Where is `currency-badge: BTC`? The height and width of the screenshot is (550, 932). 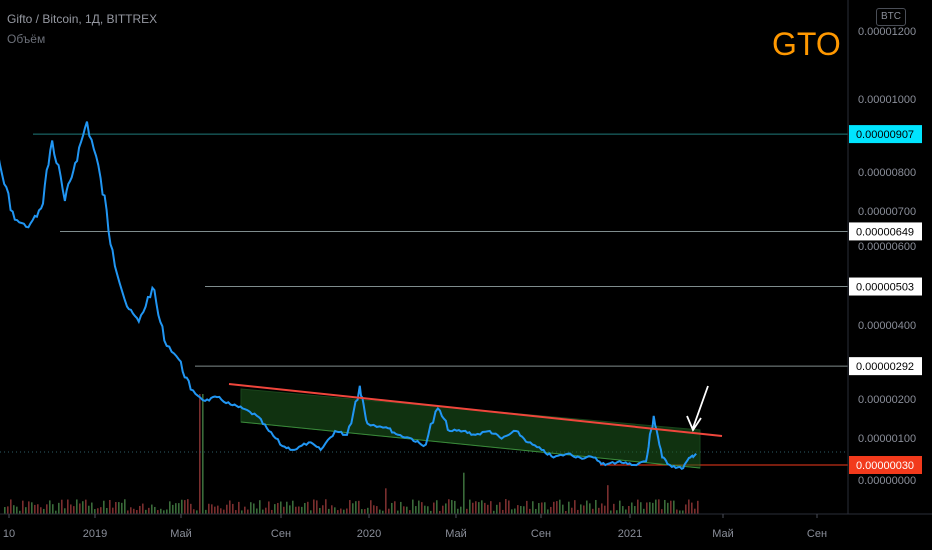 currency-badge: BTC is located at coordinates (891, 17).